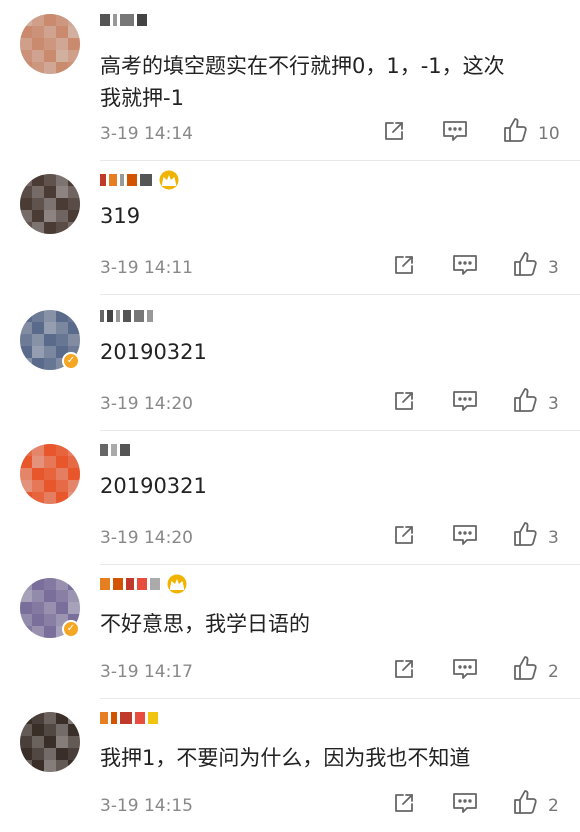 This screenshot has width=580, height=832. Describe the element at coordinates (205, 624) in the screenshot. I see `comment-text: 不好意思，我学日语的` at that location.